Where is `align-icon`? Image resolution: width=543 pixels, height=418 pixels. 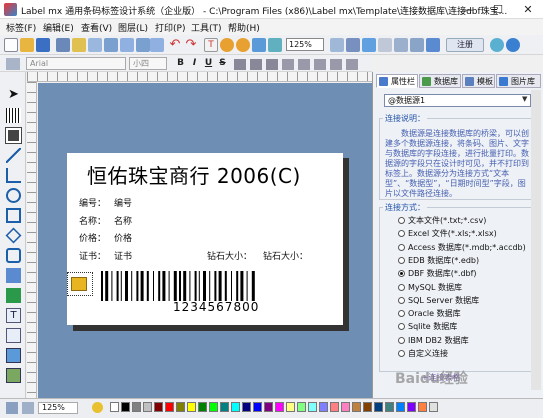 align-icon is located at coordinates (111, 45).